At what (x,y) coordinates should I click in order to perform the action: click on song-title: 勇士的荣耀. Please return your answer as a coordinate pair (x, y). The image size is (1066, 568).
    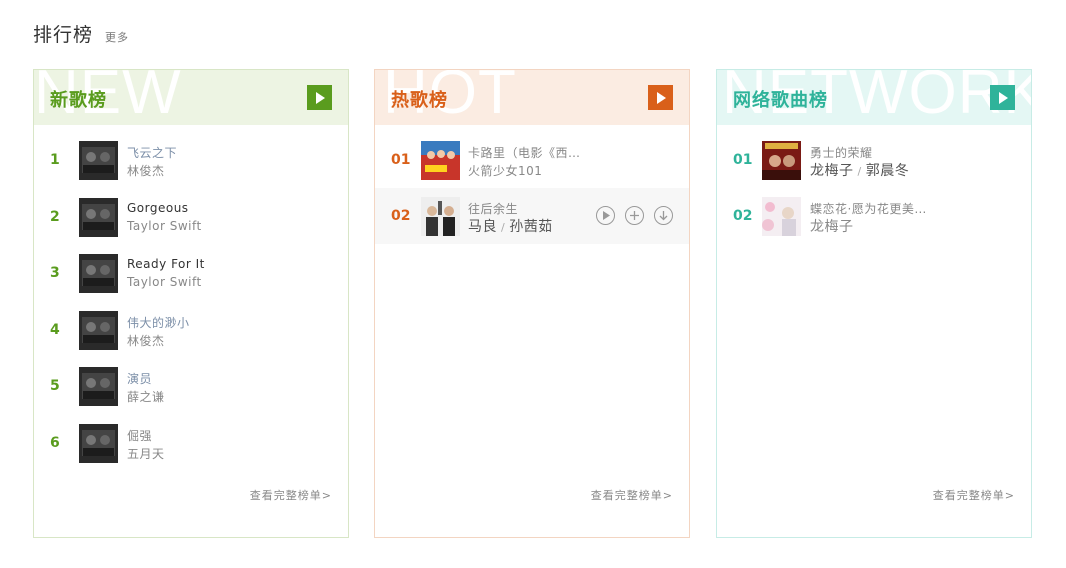
    Looking at the image, I should click on (841, 152).